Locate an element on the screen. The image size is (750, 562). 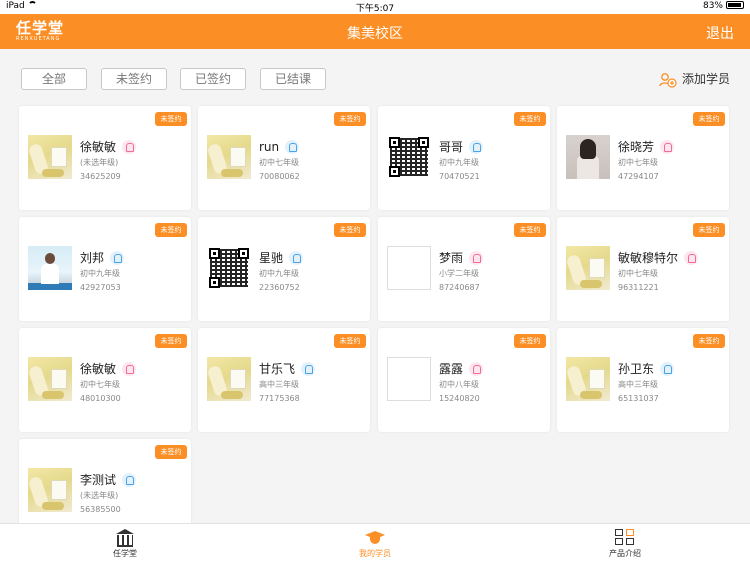
tab-bar: 任学堂 我的学员 产品介绍 is located at coordinates (375, 542).